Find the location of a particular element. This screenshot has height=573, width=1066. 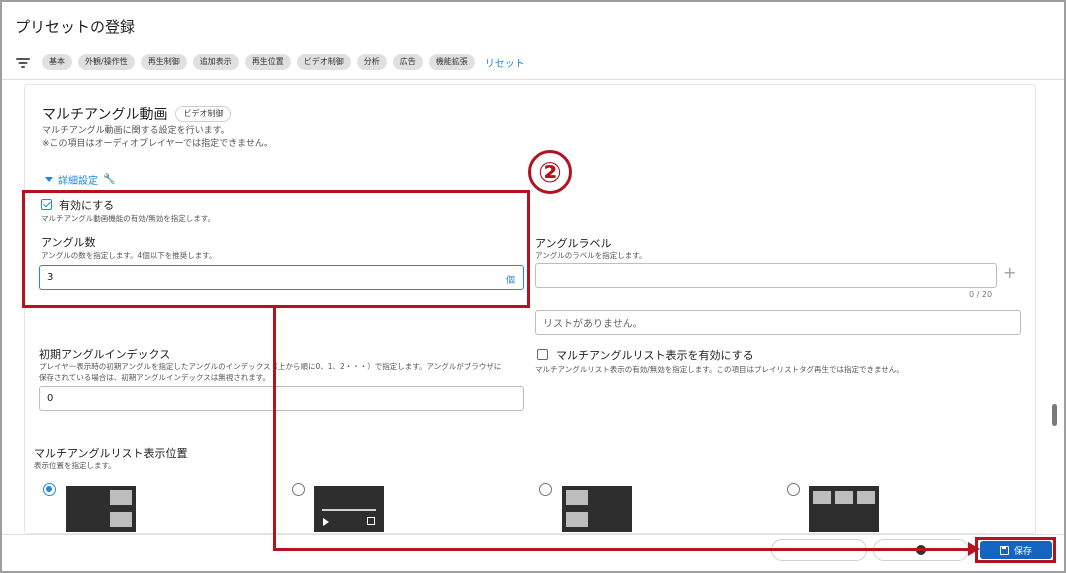

filter-icon is located at coordinates (23, 62).